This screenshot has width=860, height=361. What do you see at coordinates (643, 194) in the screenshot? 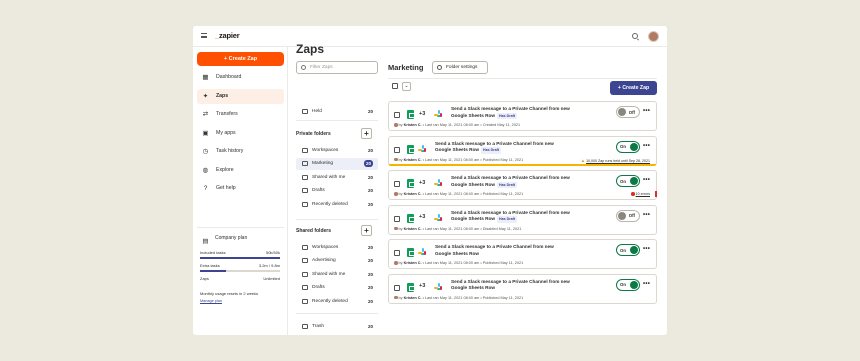
I see `zap-status-link: 10 errors` at bounding box center [643, 194].